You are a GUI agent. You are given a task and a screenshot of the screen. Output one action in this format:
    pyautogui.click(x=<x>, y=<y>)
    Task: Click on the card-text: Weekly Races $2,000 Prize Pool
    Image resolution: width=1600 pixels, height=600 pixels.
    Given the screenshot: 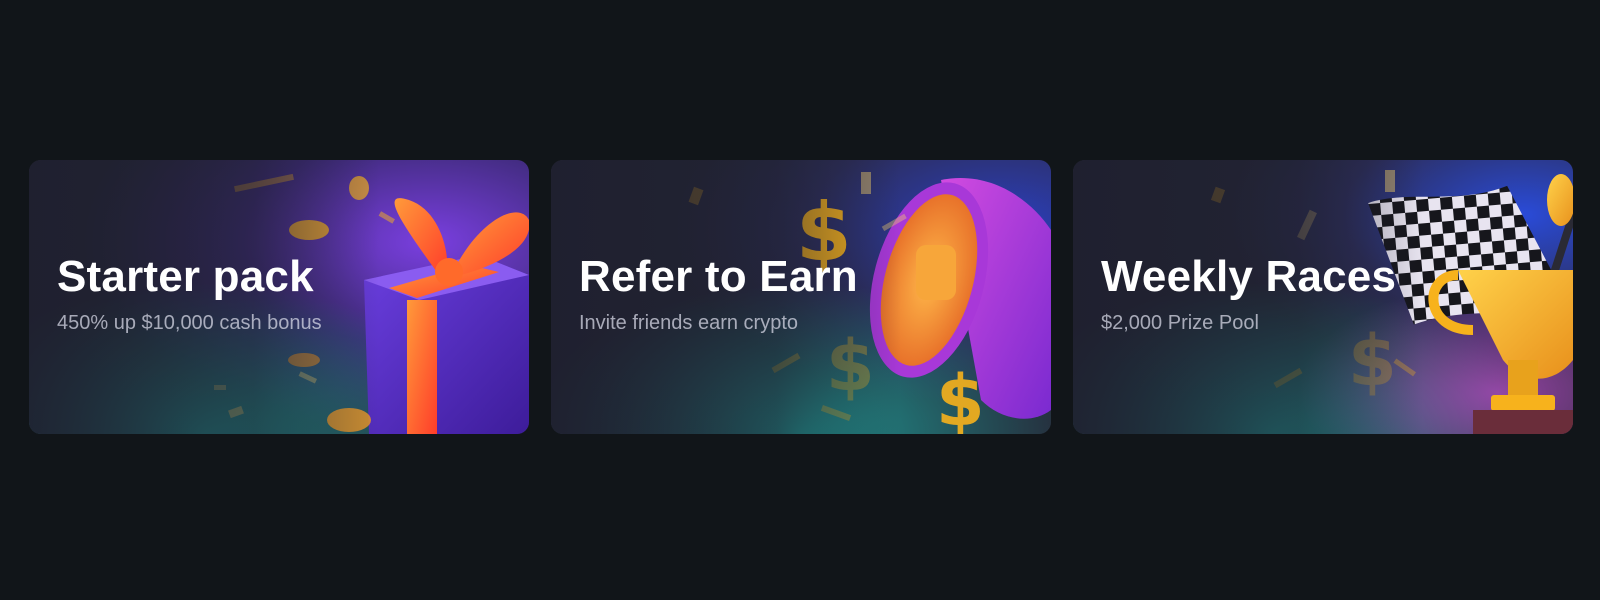 What is the action you would take?
    pyautogui.click(x=1327, y=294)
    